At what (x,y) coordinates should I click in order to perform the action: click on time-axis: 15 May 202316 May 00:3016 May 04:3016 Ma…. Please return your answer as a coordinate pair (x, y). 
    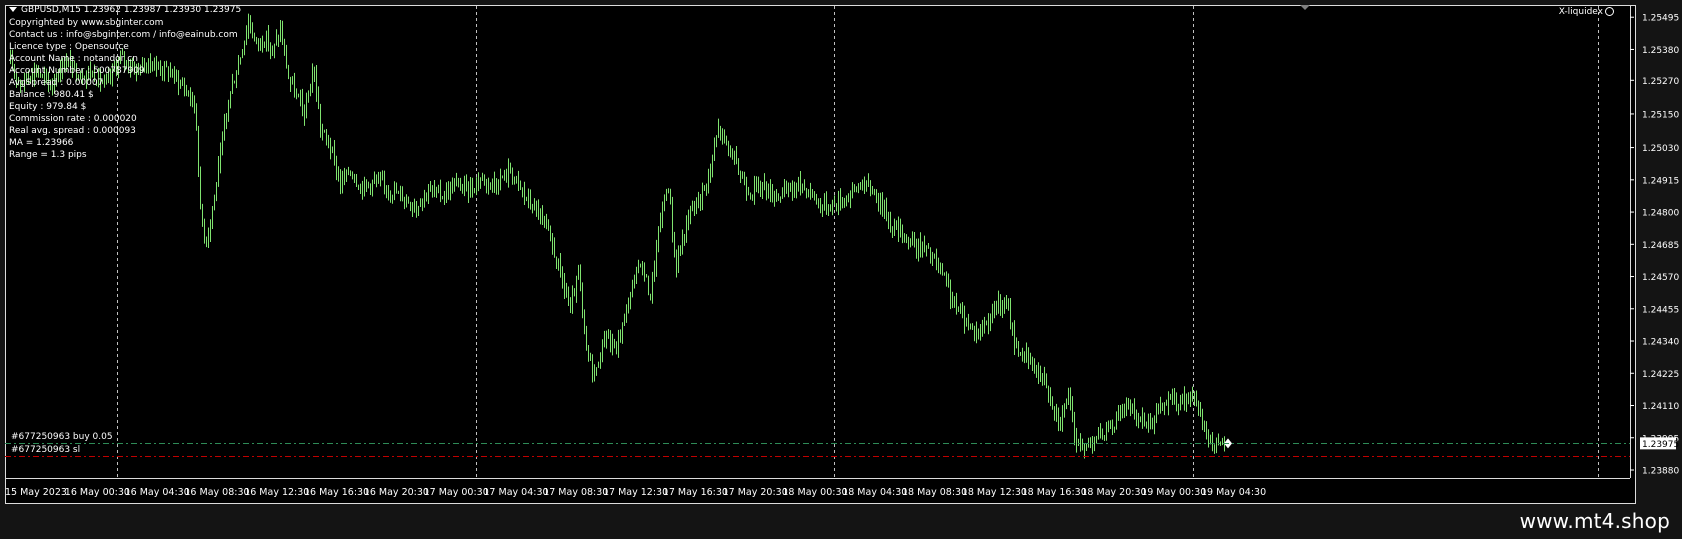
    Looking at the image, I should click on (635, 492).